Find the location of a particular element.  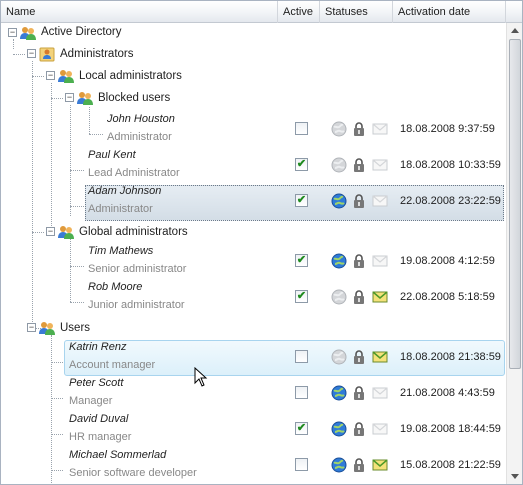

scroll-down-arrow-icon is located at coordinates (515, 476).